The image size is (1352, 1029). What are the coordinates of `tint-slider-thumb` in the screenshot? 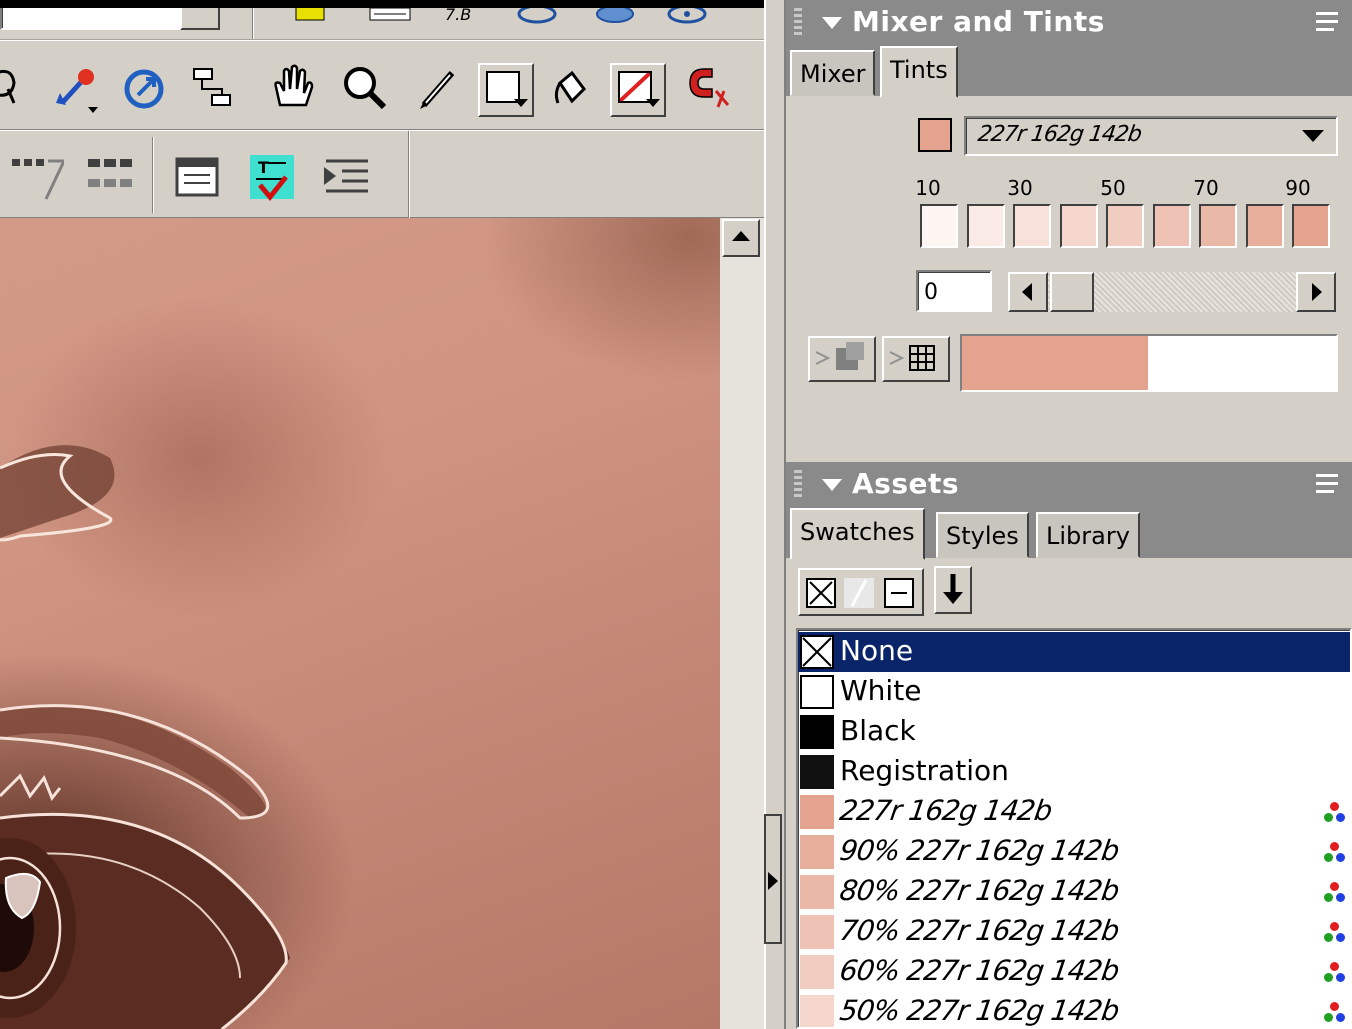 It's located at (1072, 292).